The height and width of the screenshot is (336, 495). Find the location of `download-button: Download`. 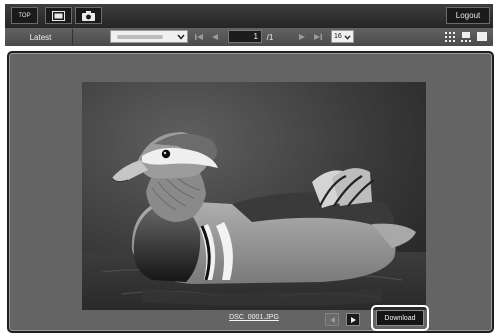

download-button: Download is located at coordinates (400, 318).